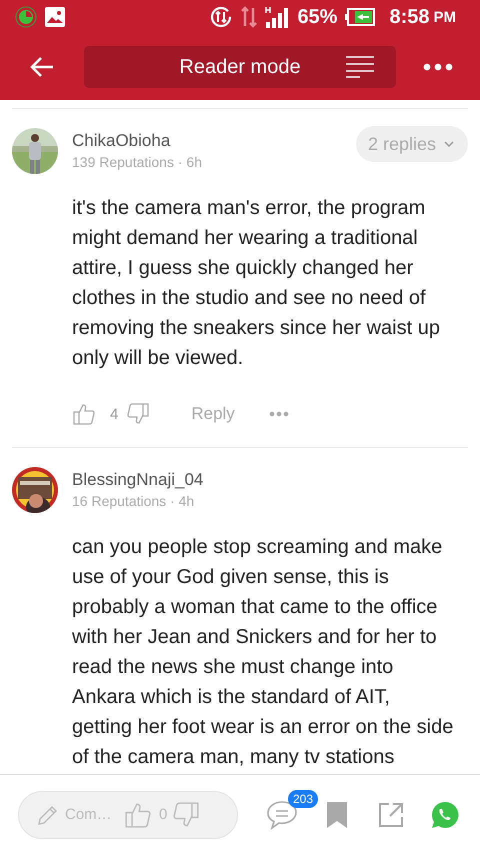 The height and width of the screenshot is (854, 480). What do you see at coordinates (360, 17) in the screenshot?
I see `battery-icon` at bounding box center [360, 17].